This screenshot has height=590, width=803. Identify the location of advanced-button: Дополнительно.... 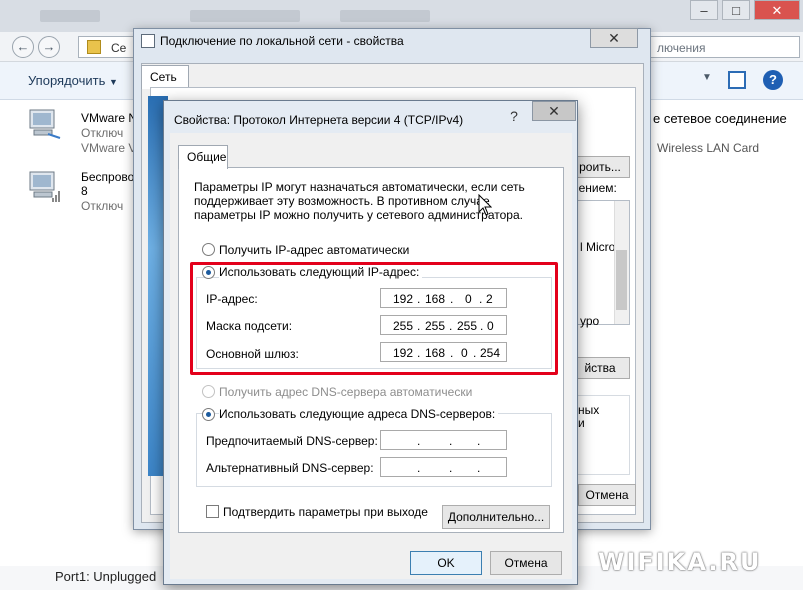
(496, 517).